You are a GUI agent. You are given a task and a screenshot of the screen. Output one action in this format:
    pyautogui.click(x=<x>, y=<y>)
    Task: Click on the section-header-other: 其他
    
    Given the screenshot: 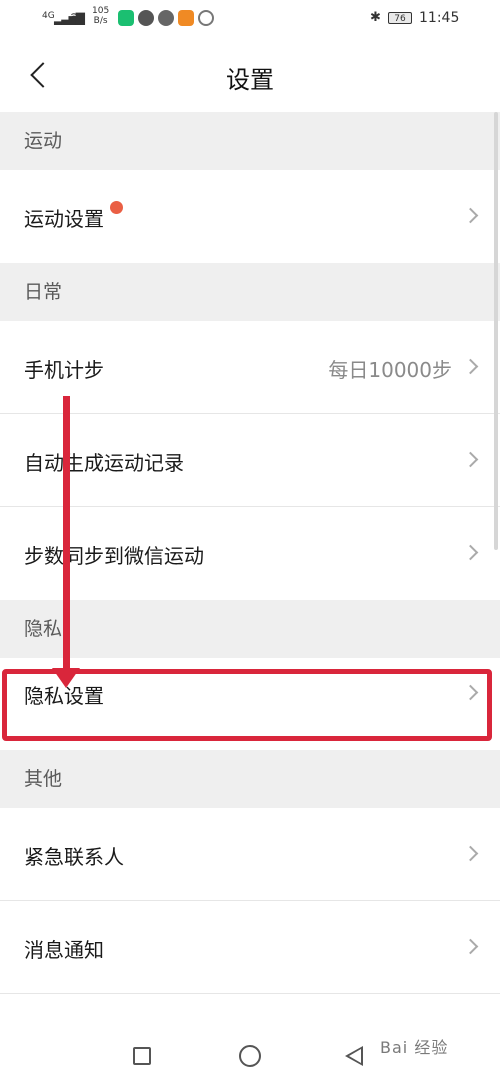 What is the action you would take?
    pyautogui.click(x=250, y=779)
    